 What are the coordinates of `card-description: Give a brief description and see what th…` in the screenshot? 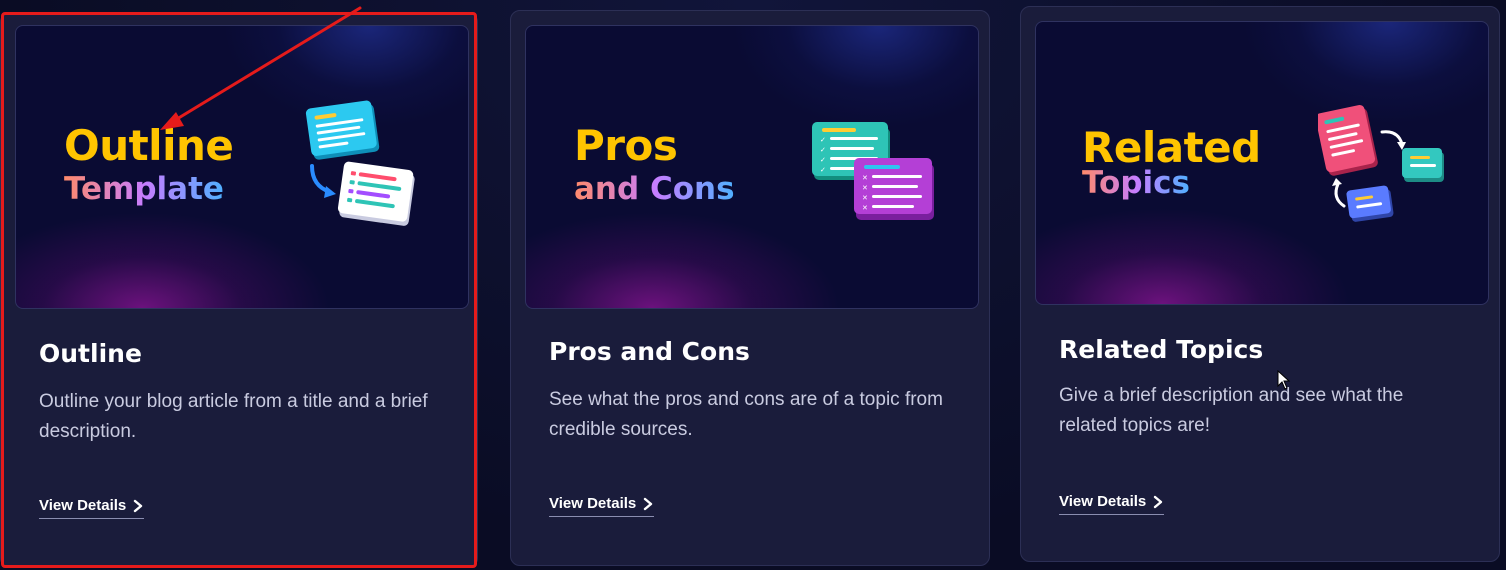 It's located at (1231, 410).